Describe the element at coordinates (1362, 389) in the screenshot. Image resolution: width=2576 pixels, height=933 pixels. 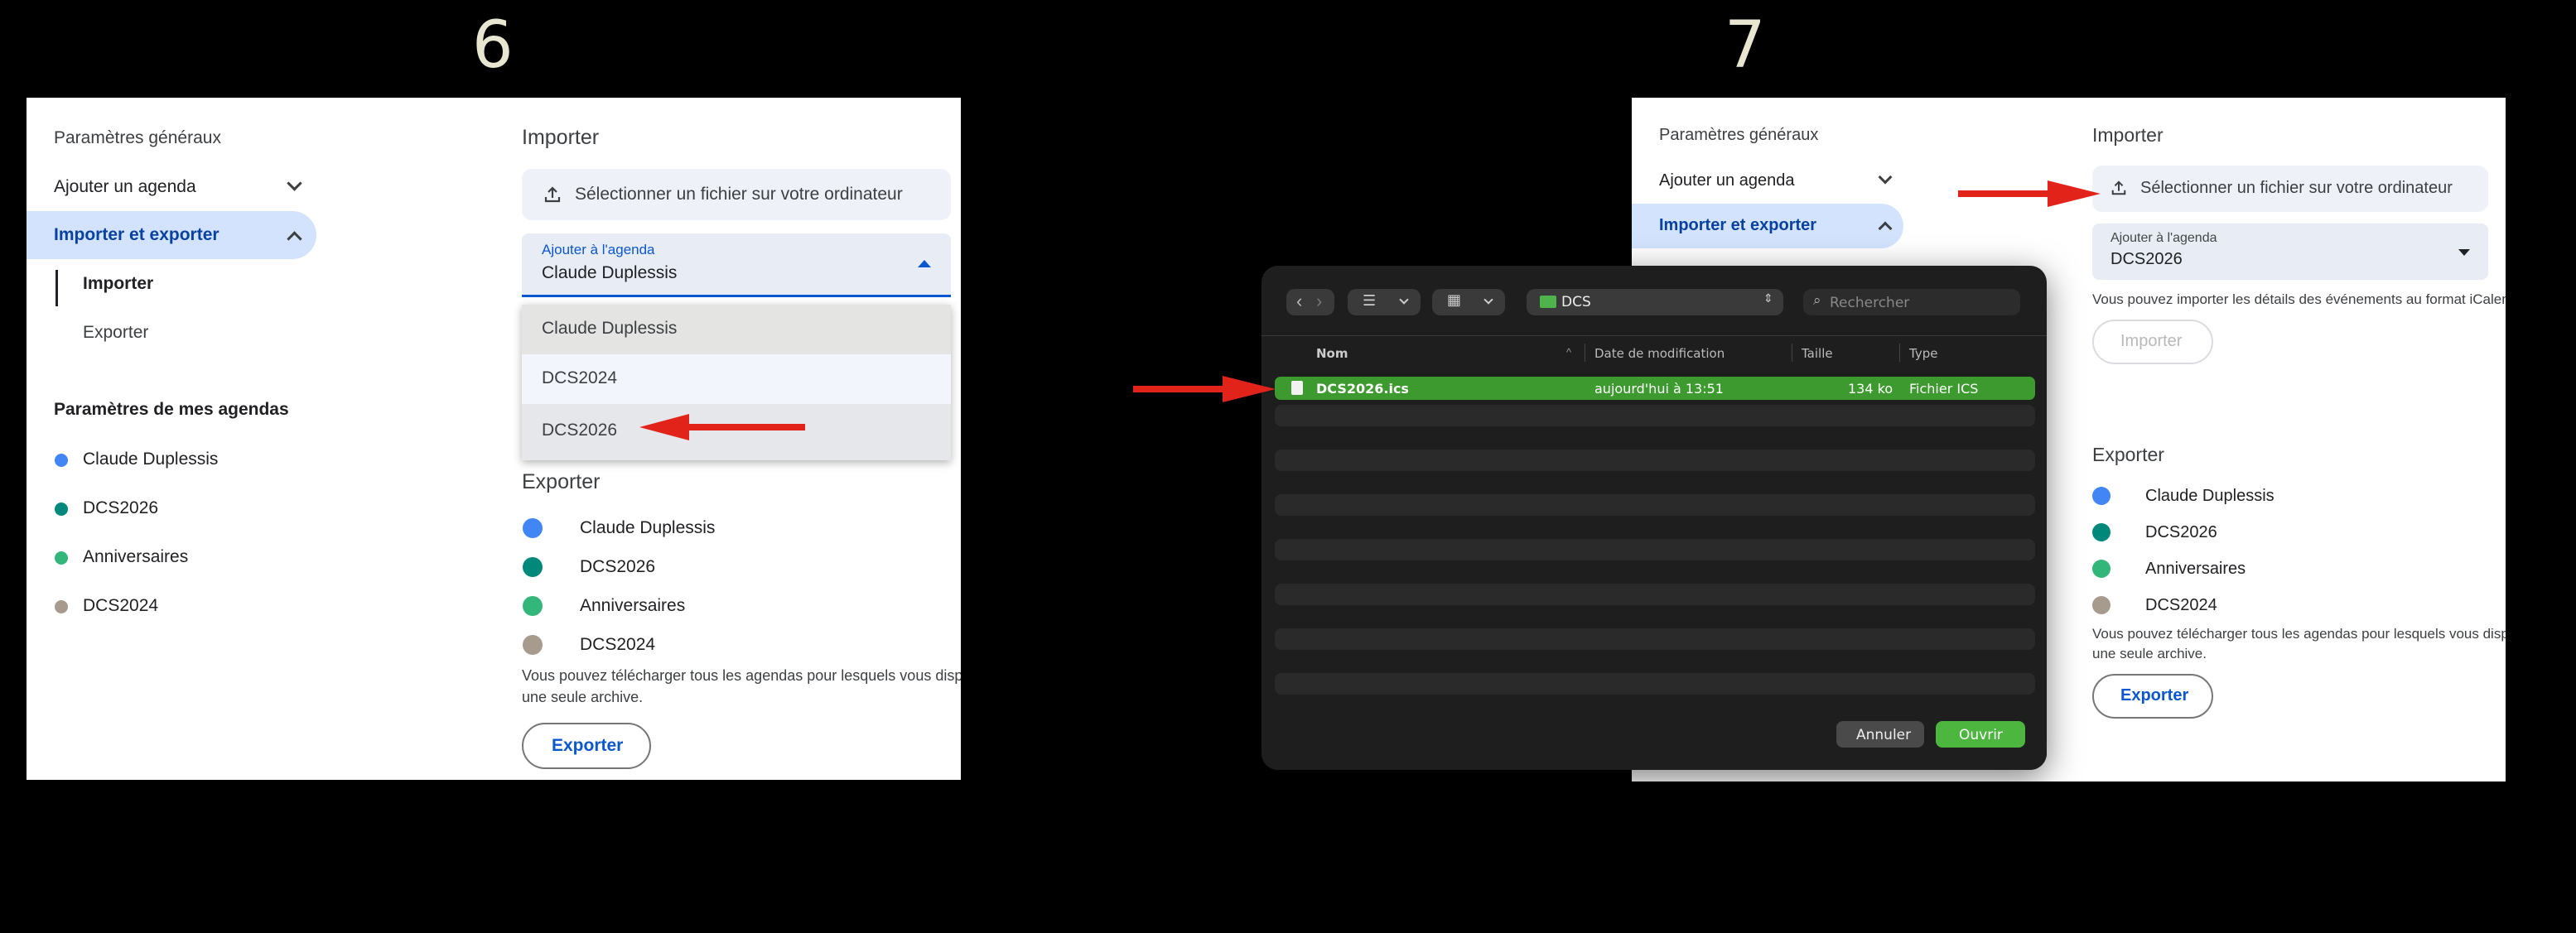
I see `file-name: DCS2026.ics` at that location.